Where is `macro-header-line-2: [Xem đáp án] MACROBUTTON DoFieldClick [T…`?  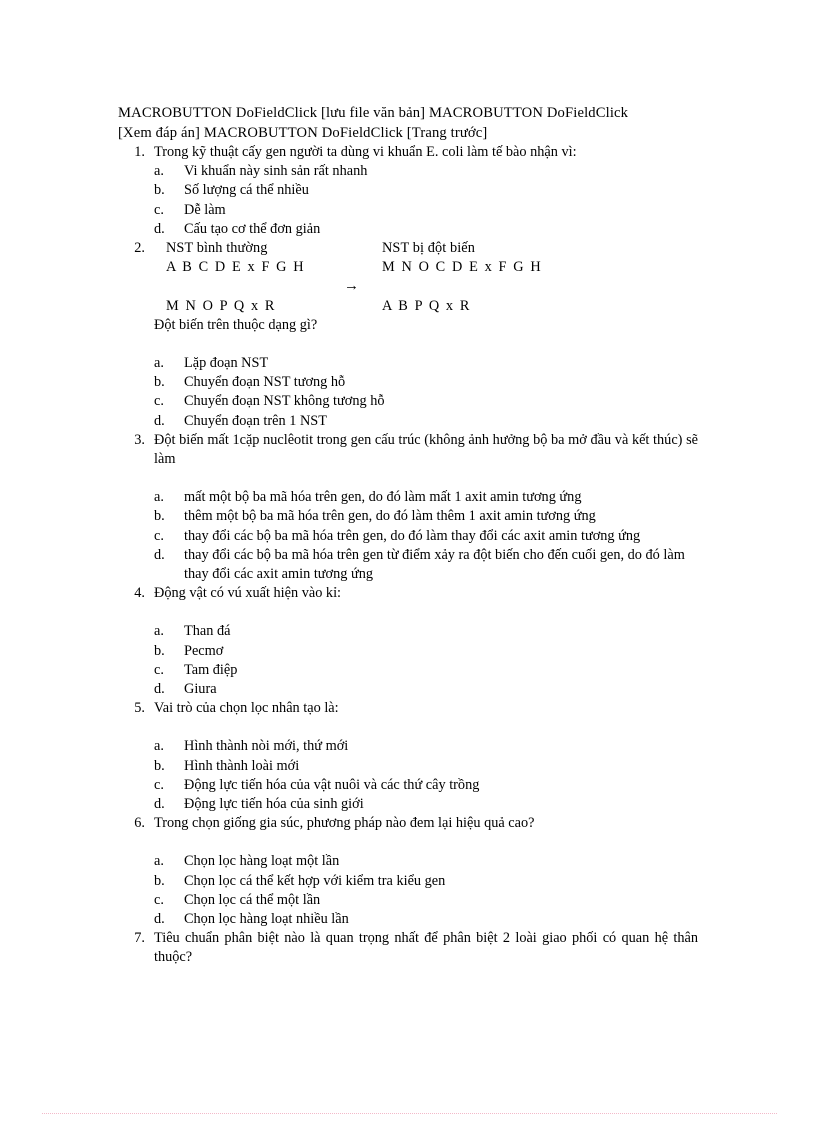
macro-header-line-2: [Xem đáp án] MACROBUTTON DoFieldClick [T… is located at coordinates (303, 132).